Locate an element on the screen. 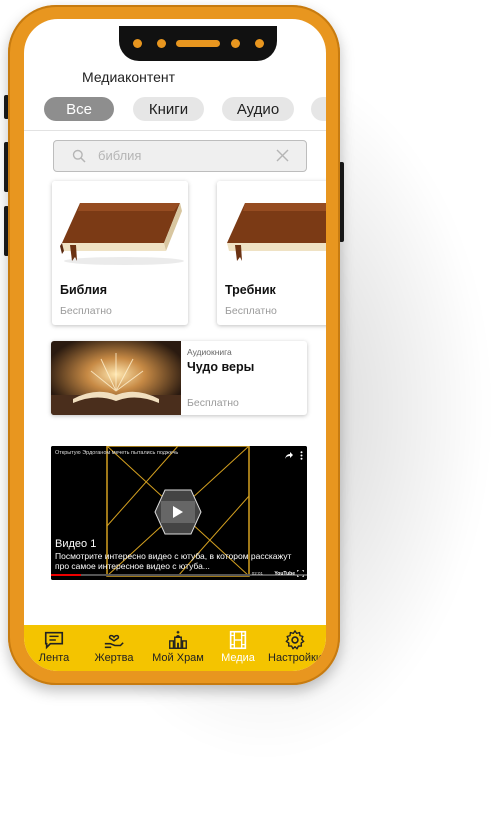 This screenshot has height=830, width=502. divider is located at coordinates (175, 130).